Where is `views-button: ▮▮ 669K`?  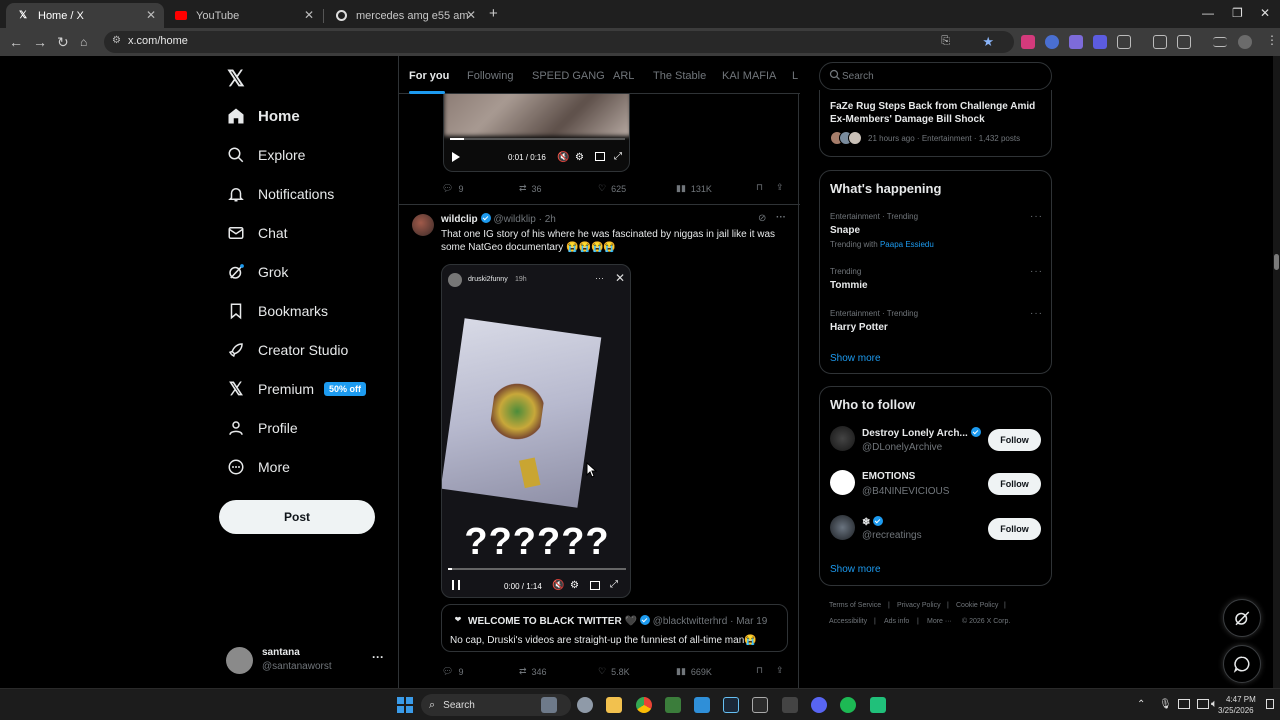 views-button: ▮▮ 669K is located at coordinates (694, 671).